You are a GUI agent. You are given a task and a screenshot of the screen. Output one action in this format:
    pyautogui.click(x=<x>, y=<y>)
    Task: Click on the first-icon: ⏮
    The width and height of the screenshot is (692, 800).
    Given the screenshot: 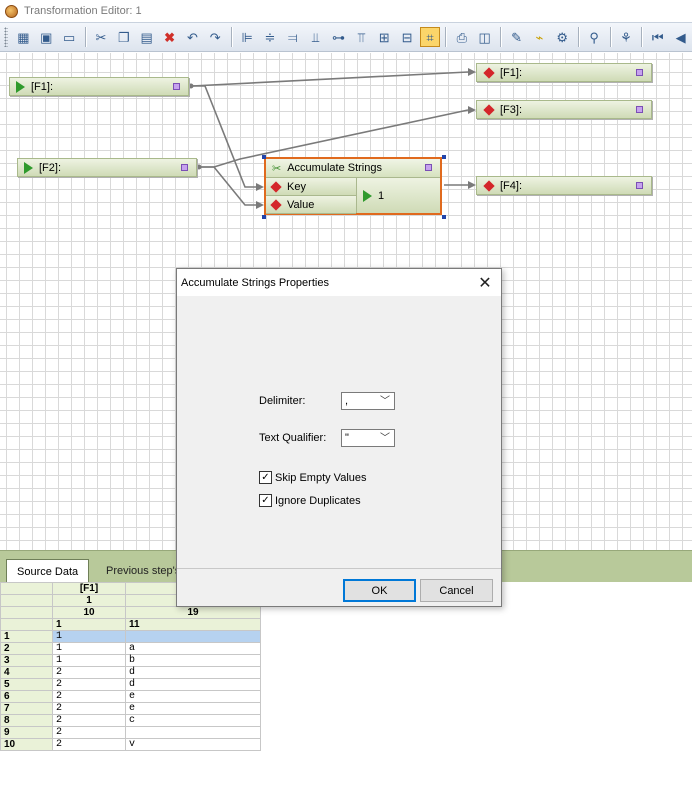 What is the action you would take?
    pyautogui.click(x=658, y=37)
    